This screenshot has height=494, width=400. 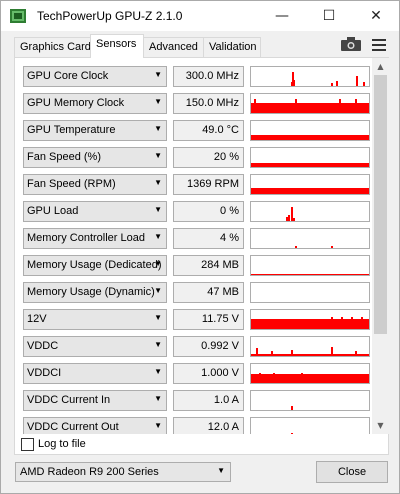 What do you see at coordinates (380, 425) in the screenshot?
I see `scroll-down-icon: ▼` at bounding box center [380, 425].